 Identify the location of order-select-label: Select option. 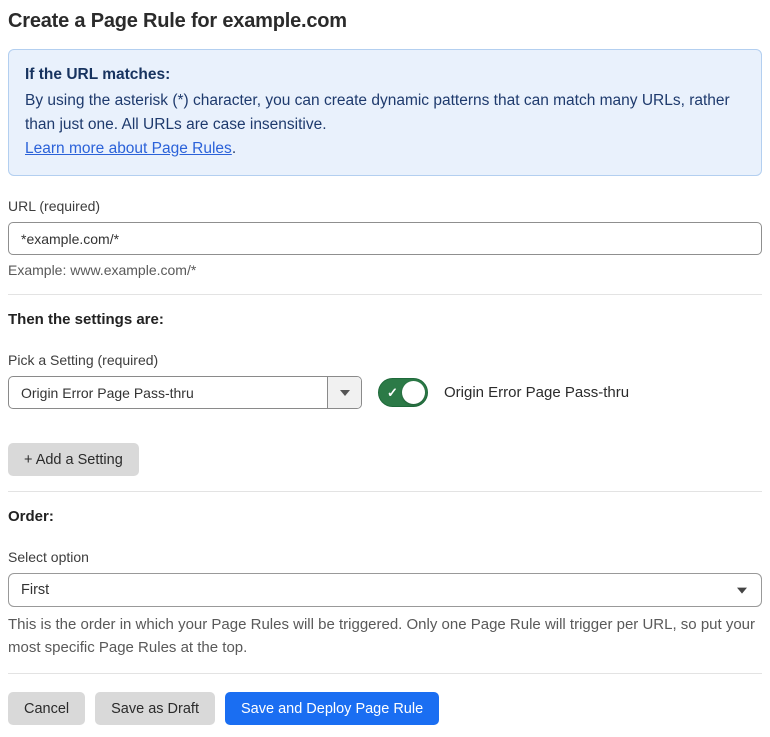
(48, 557).